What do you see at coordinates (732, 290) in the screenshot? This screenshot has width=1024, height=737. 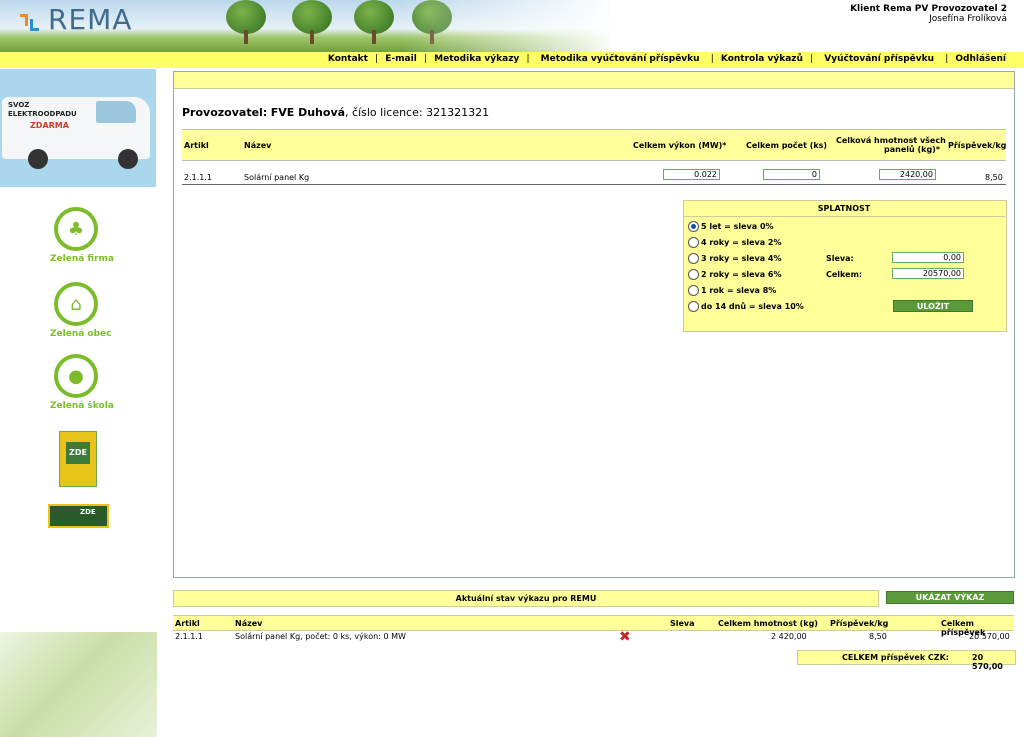 I see `radio-option-1-rok: 1 rok = sleva 8%` at bounding box center [732, 290].